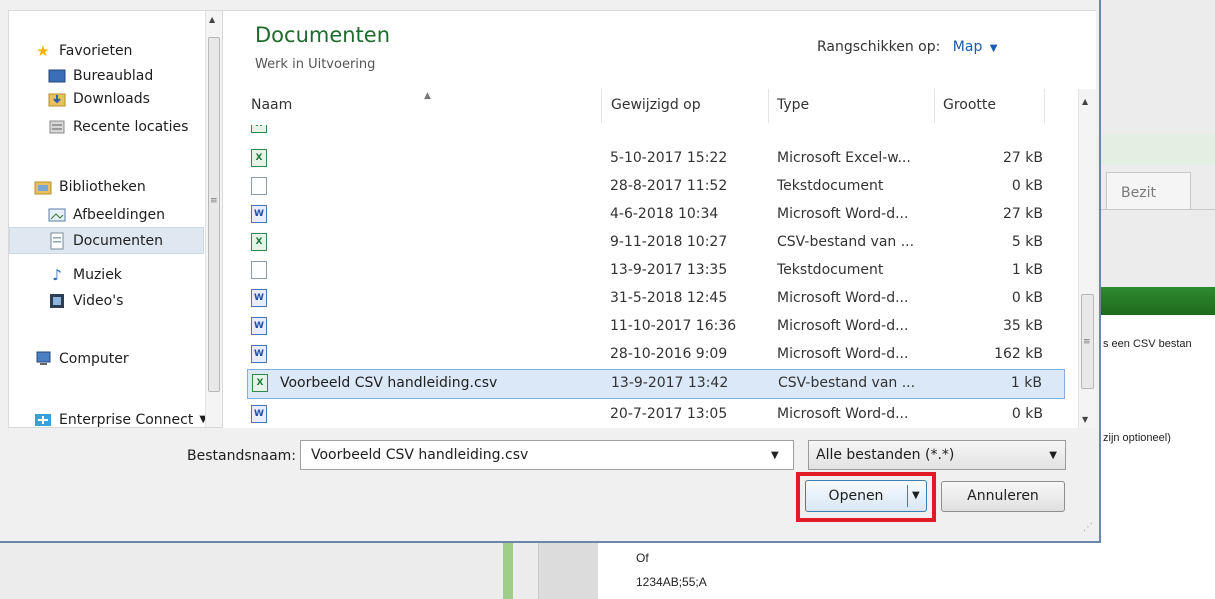  What do you see at coordinates (671, 582) in the screenshot?
I see `example-csv-line: 1234AB;55;A` at bounding box center [671, 582].